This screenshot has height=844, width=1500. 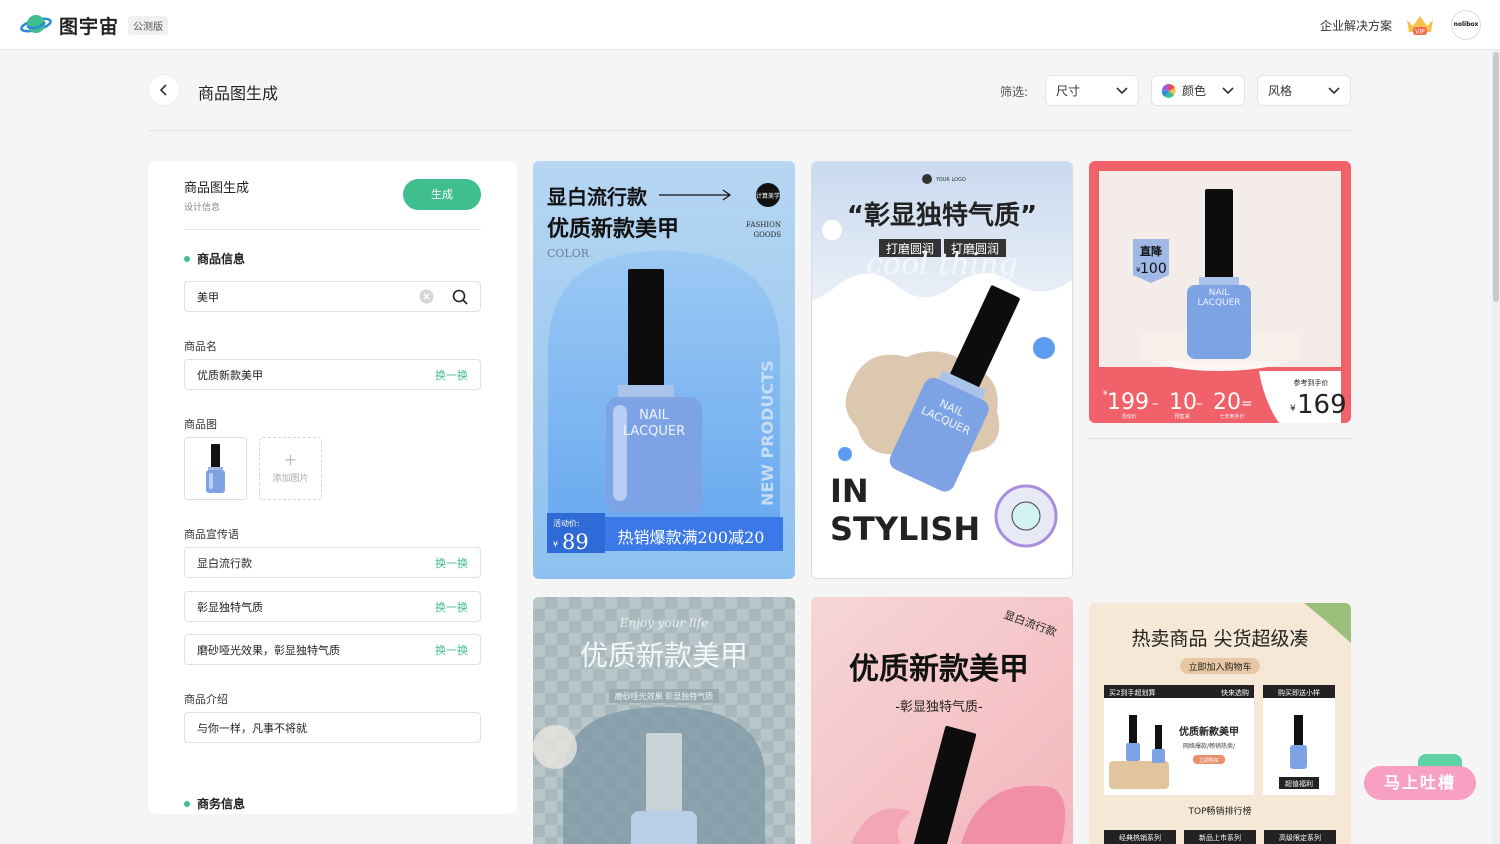 What do you see at coordinates (1300, 837) in the screenshot?
I see `svg-text: 高级限定系列` at bounding box center [1300, 837].